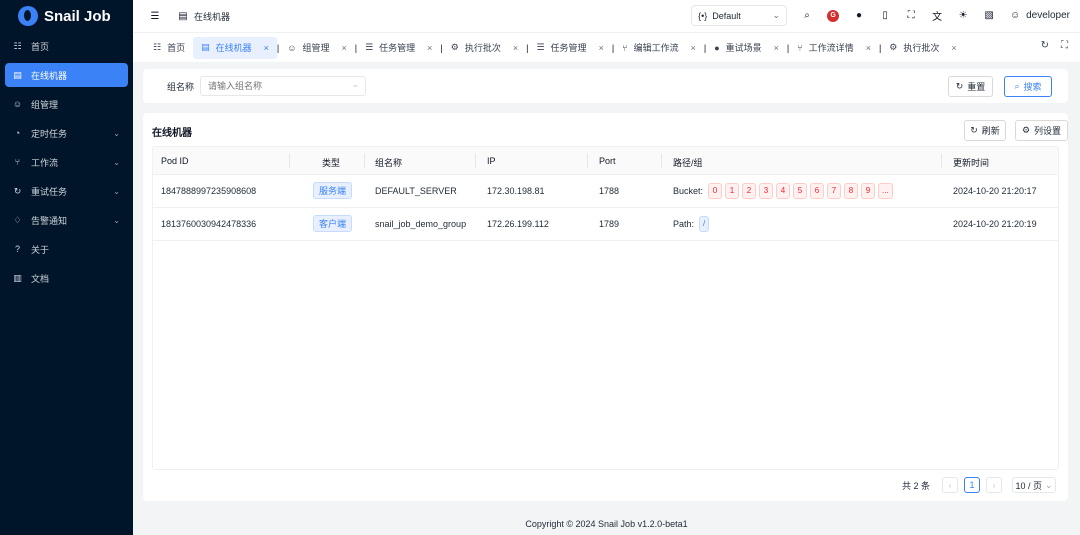 This screenshot has width=1080, height=535. I want to click on breadcrumb-current: 在线机器, so click(212, 16).